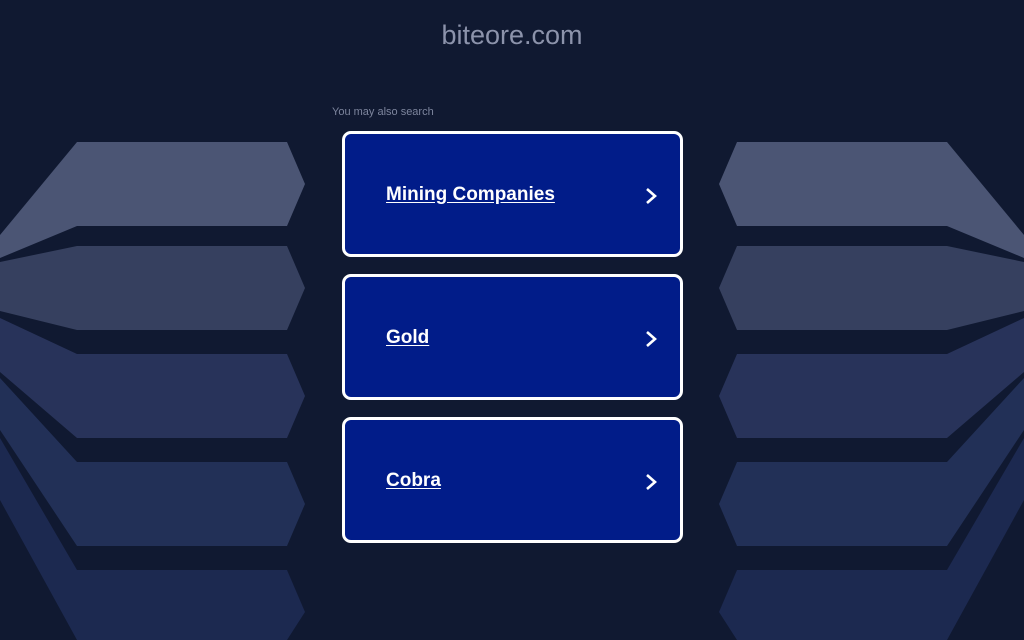 This screenshot has height=640, width=1024. I want to click on related-link-cobra: Cobra, so click(512, 480).